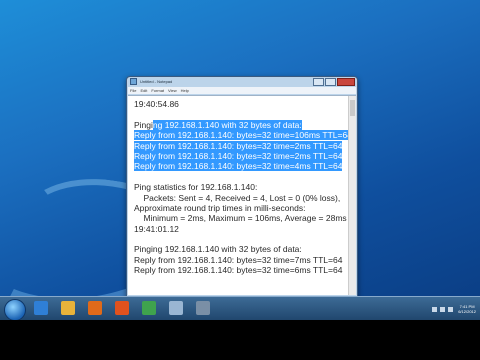 The image size is (480, 360). I want to click on window-controls, so click(333, 82).